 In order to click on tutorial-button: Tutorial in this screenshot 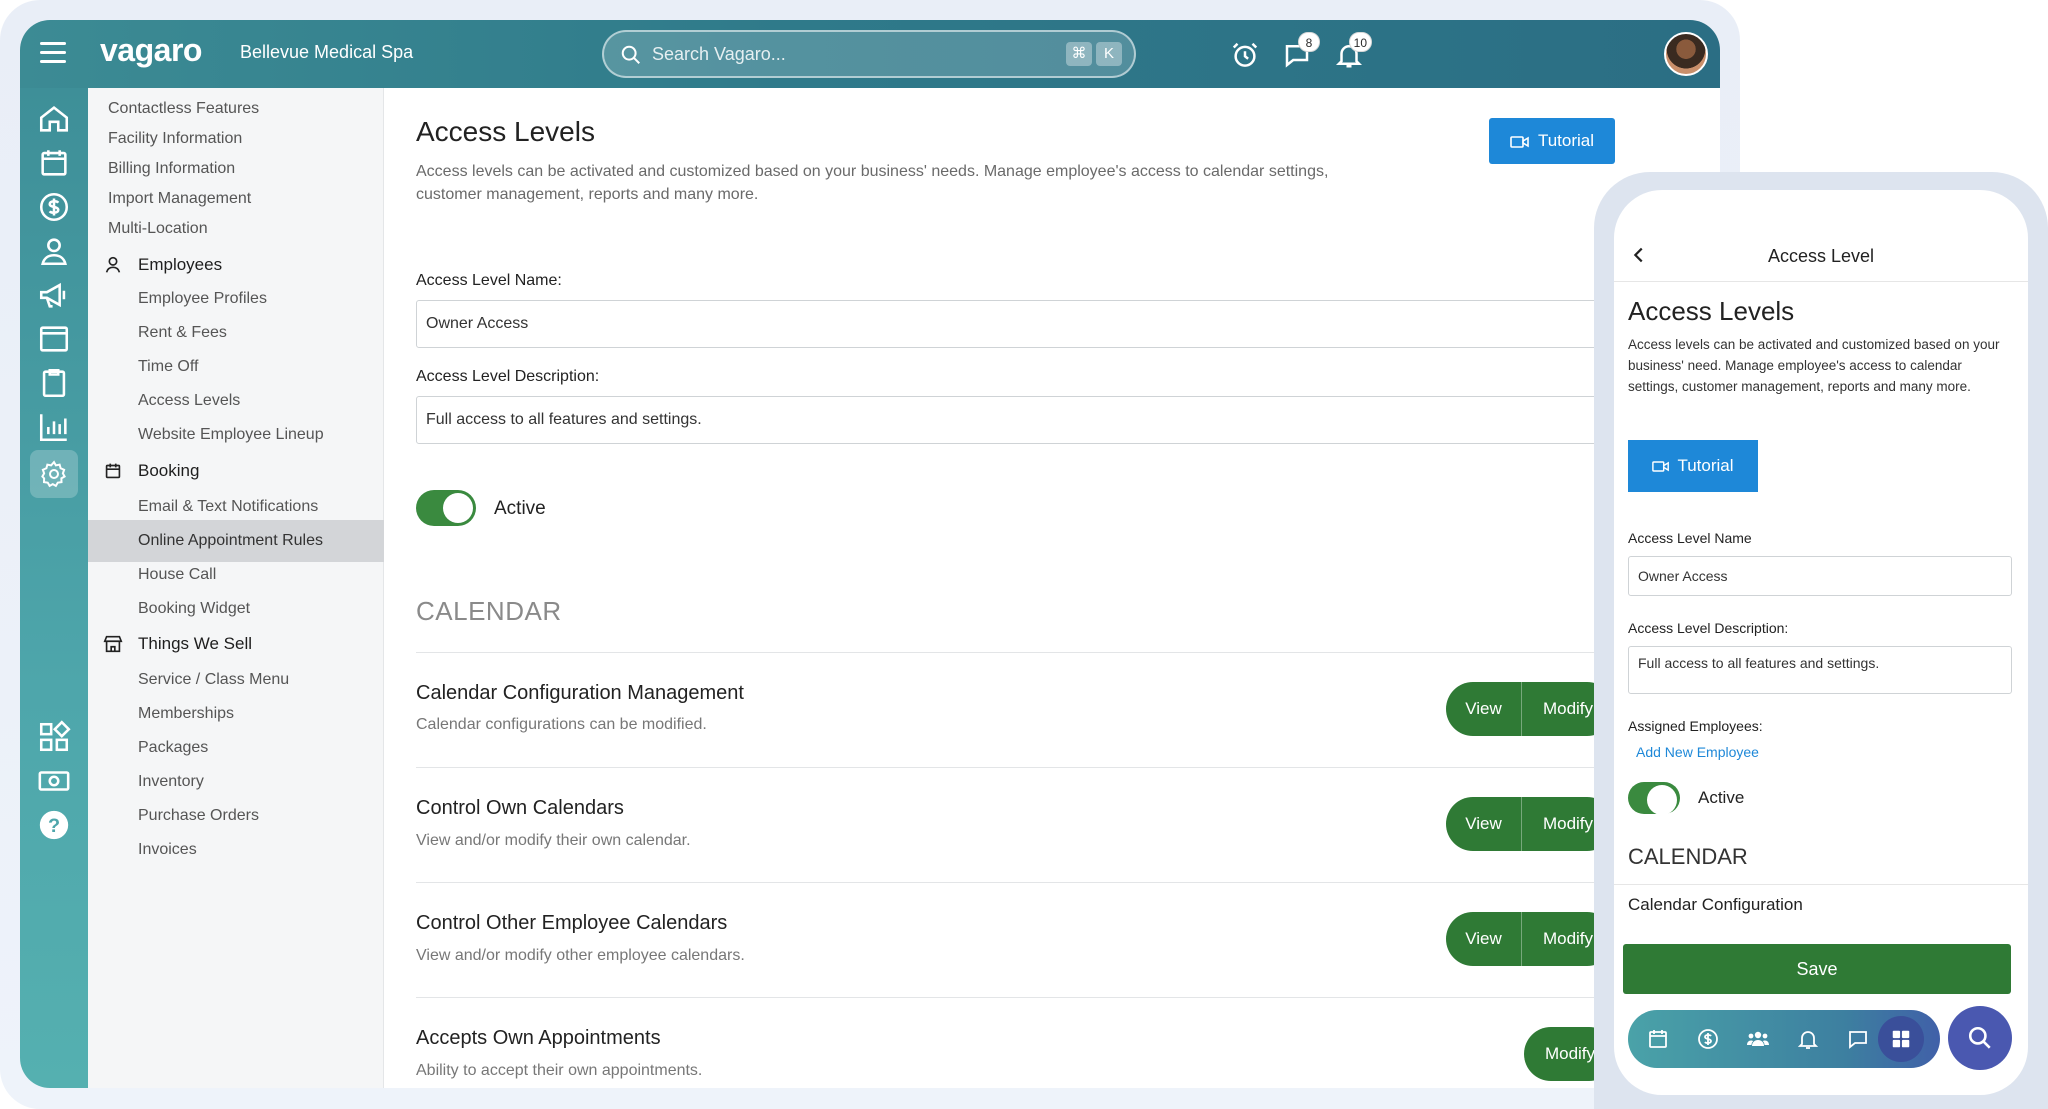, I will do `click(1552, 141)`.